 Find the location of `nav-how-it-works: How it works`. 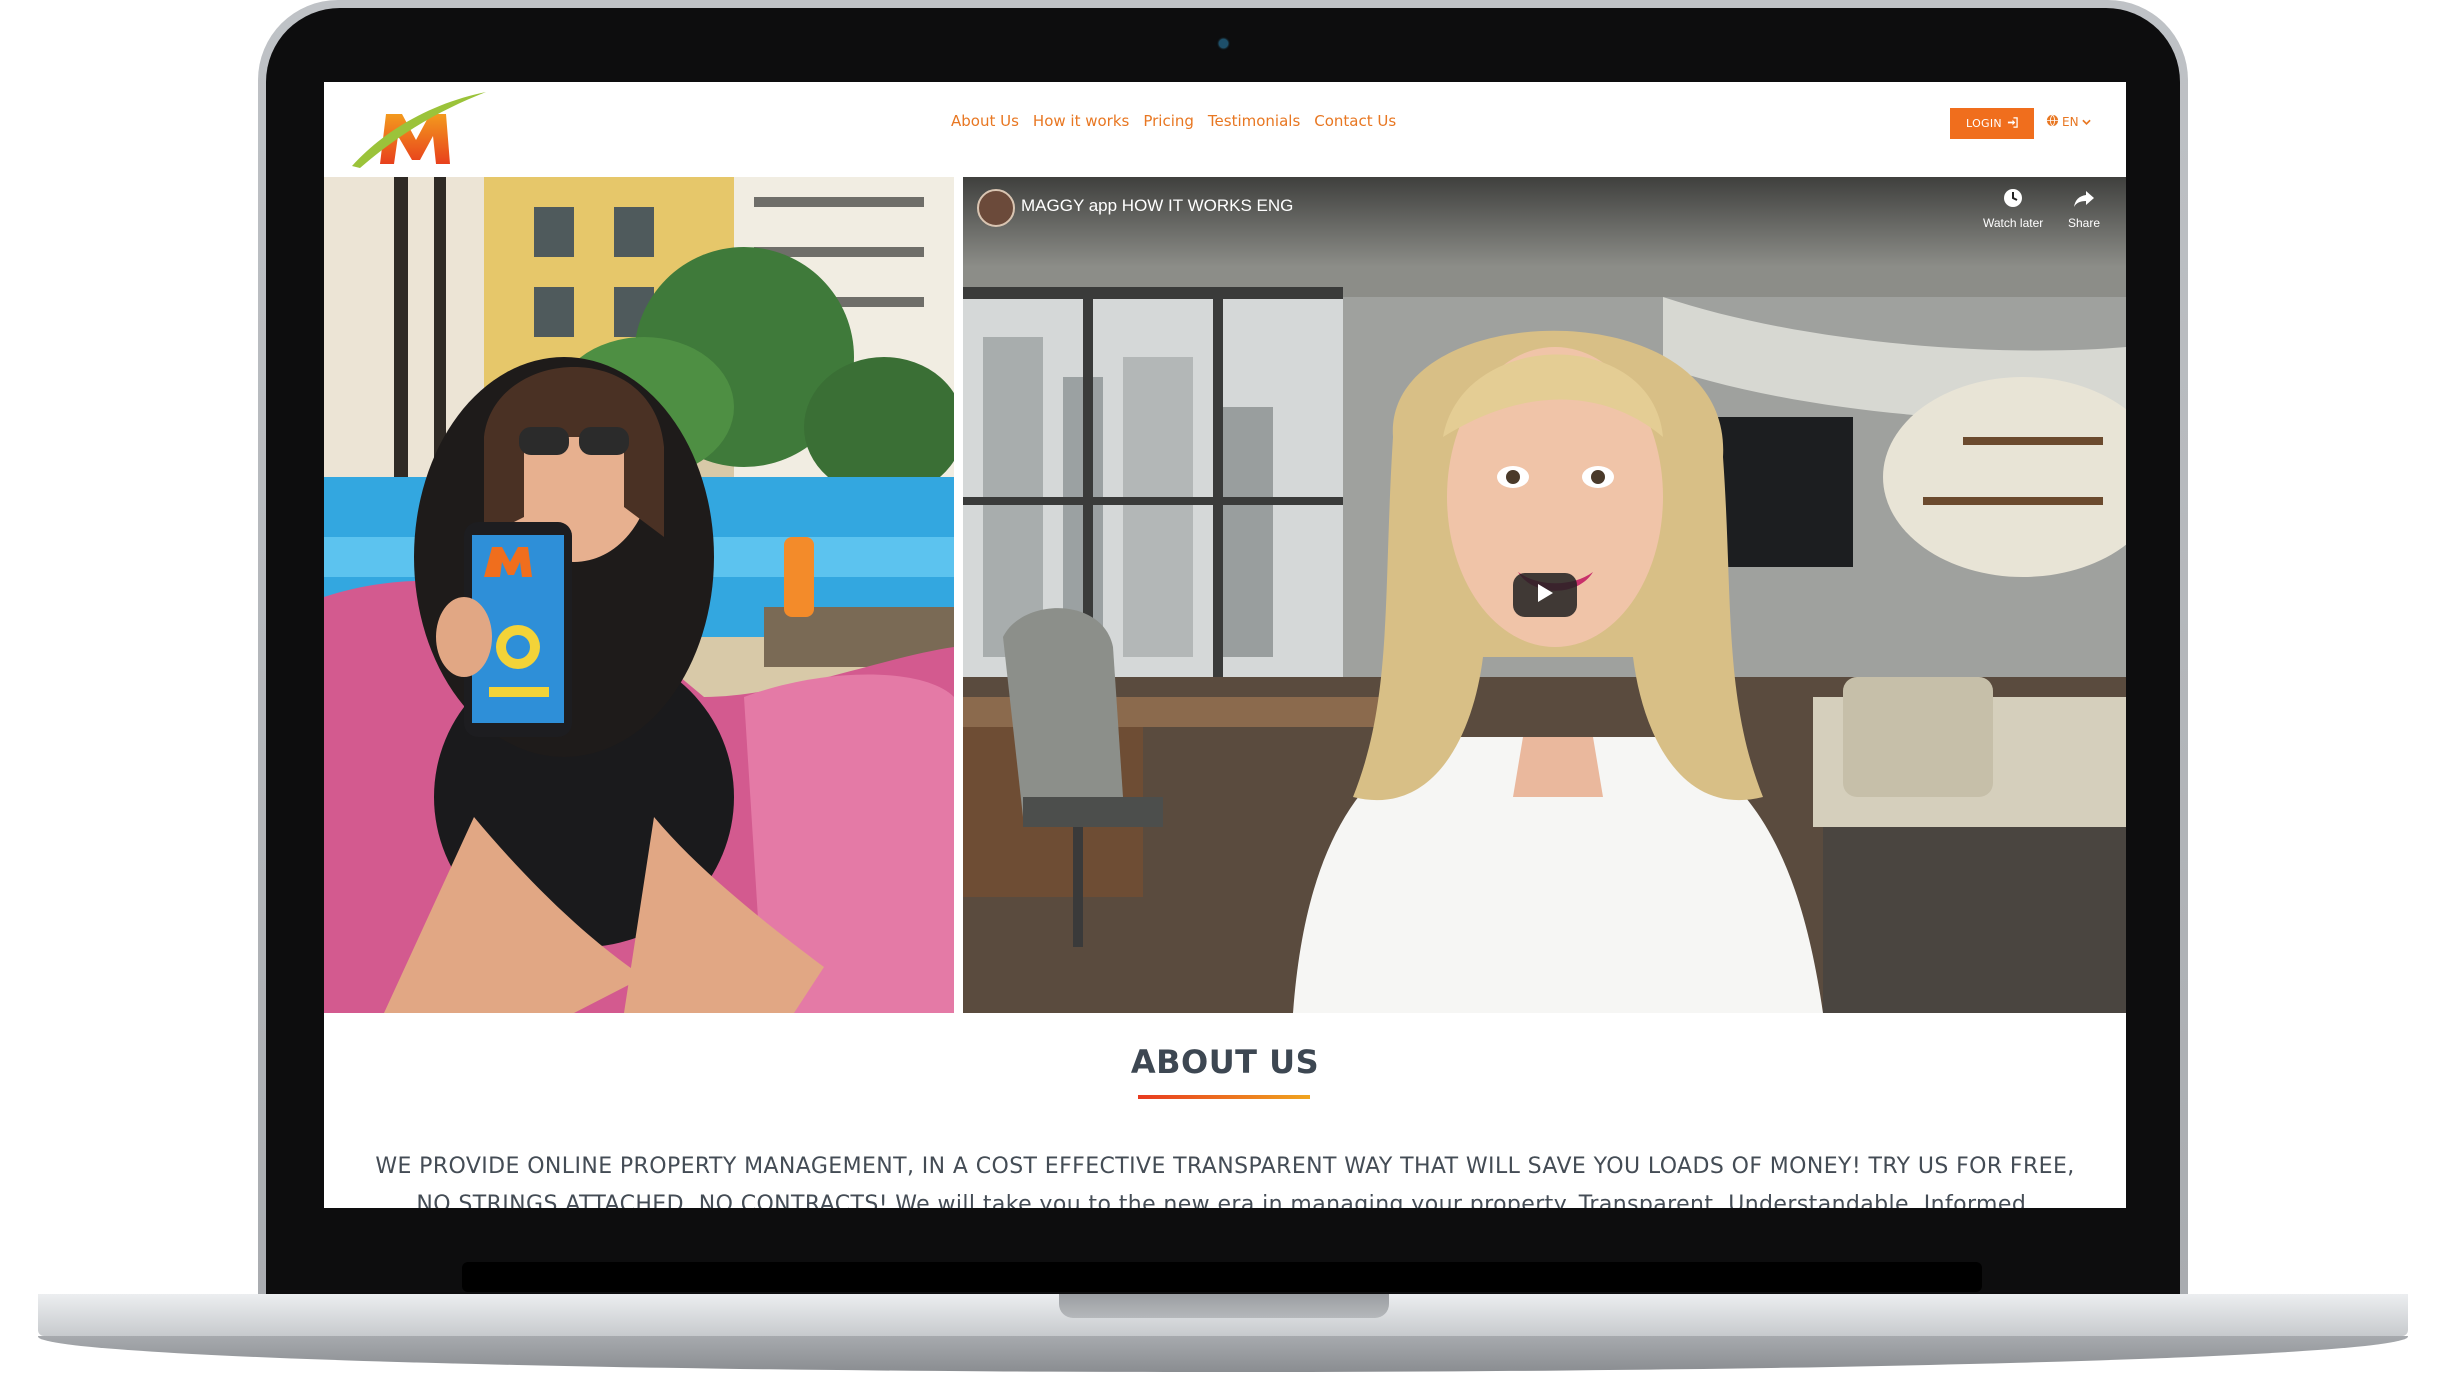

nav-how-it-works: How it works is located at coordinates (1081, 121).